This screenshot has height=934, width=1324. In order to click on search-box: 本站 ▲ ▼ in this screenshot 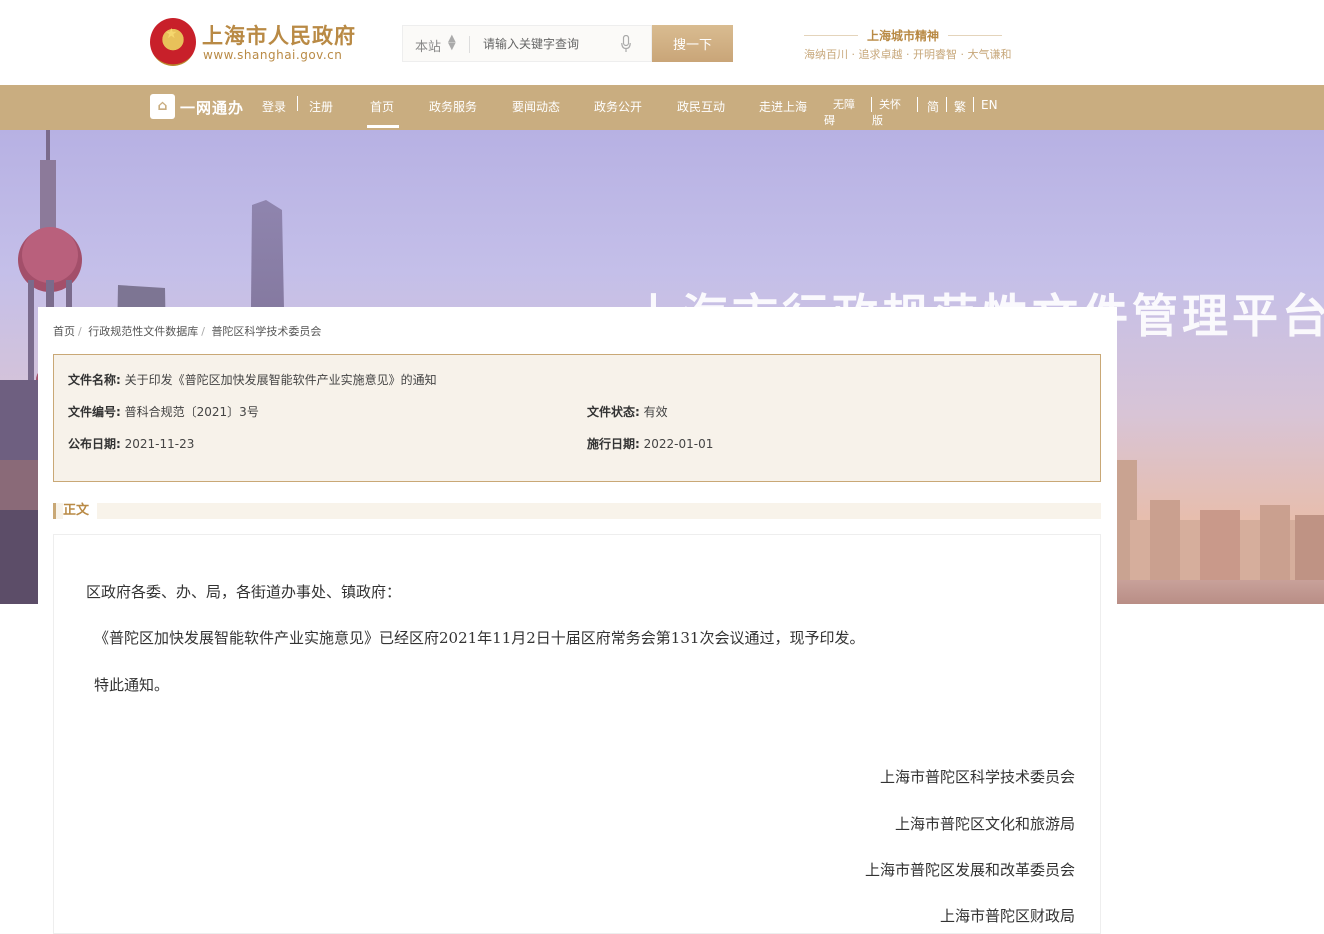, I will do `click(527, 43)`.